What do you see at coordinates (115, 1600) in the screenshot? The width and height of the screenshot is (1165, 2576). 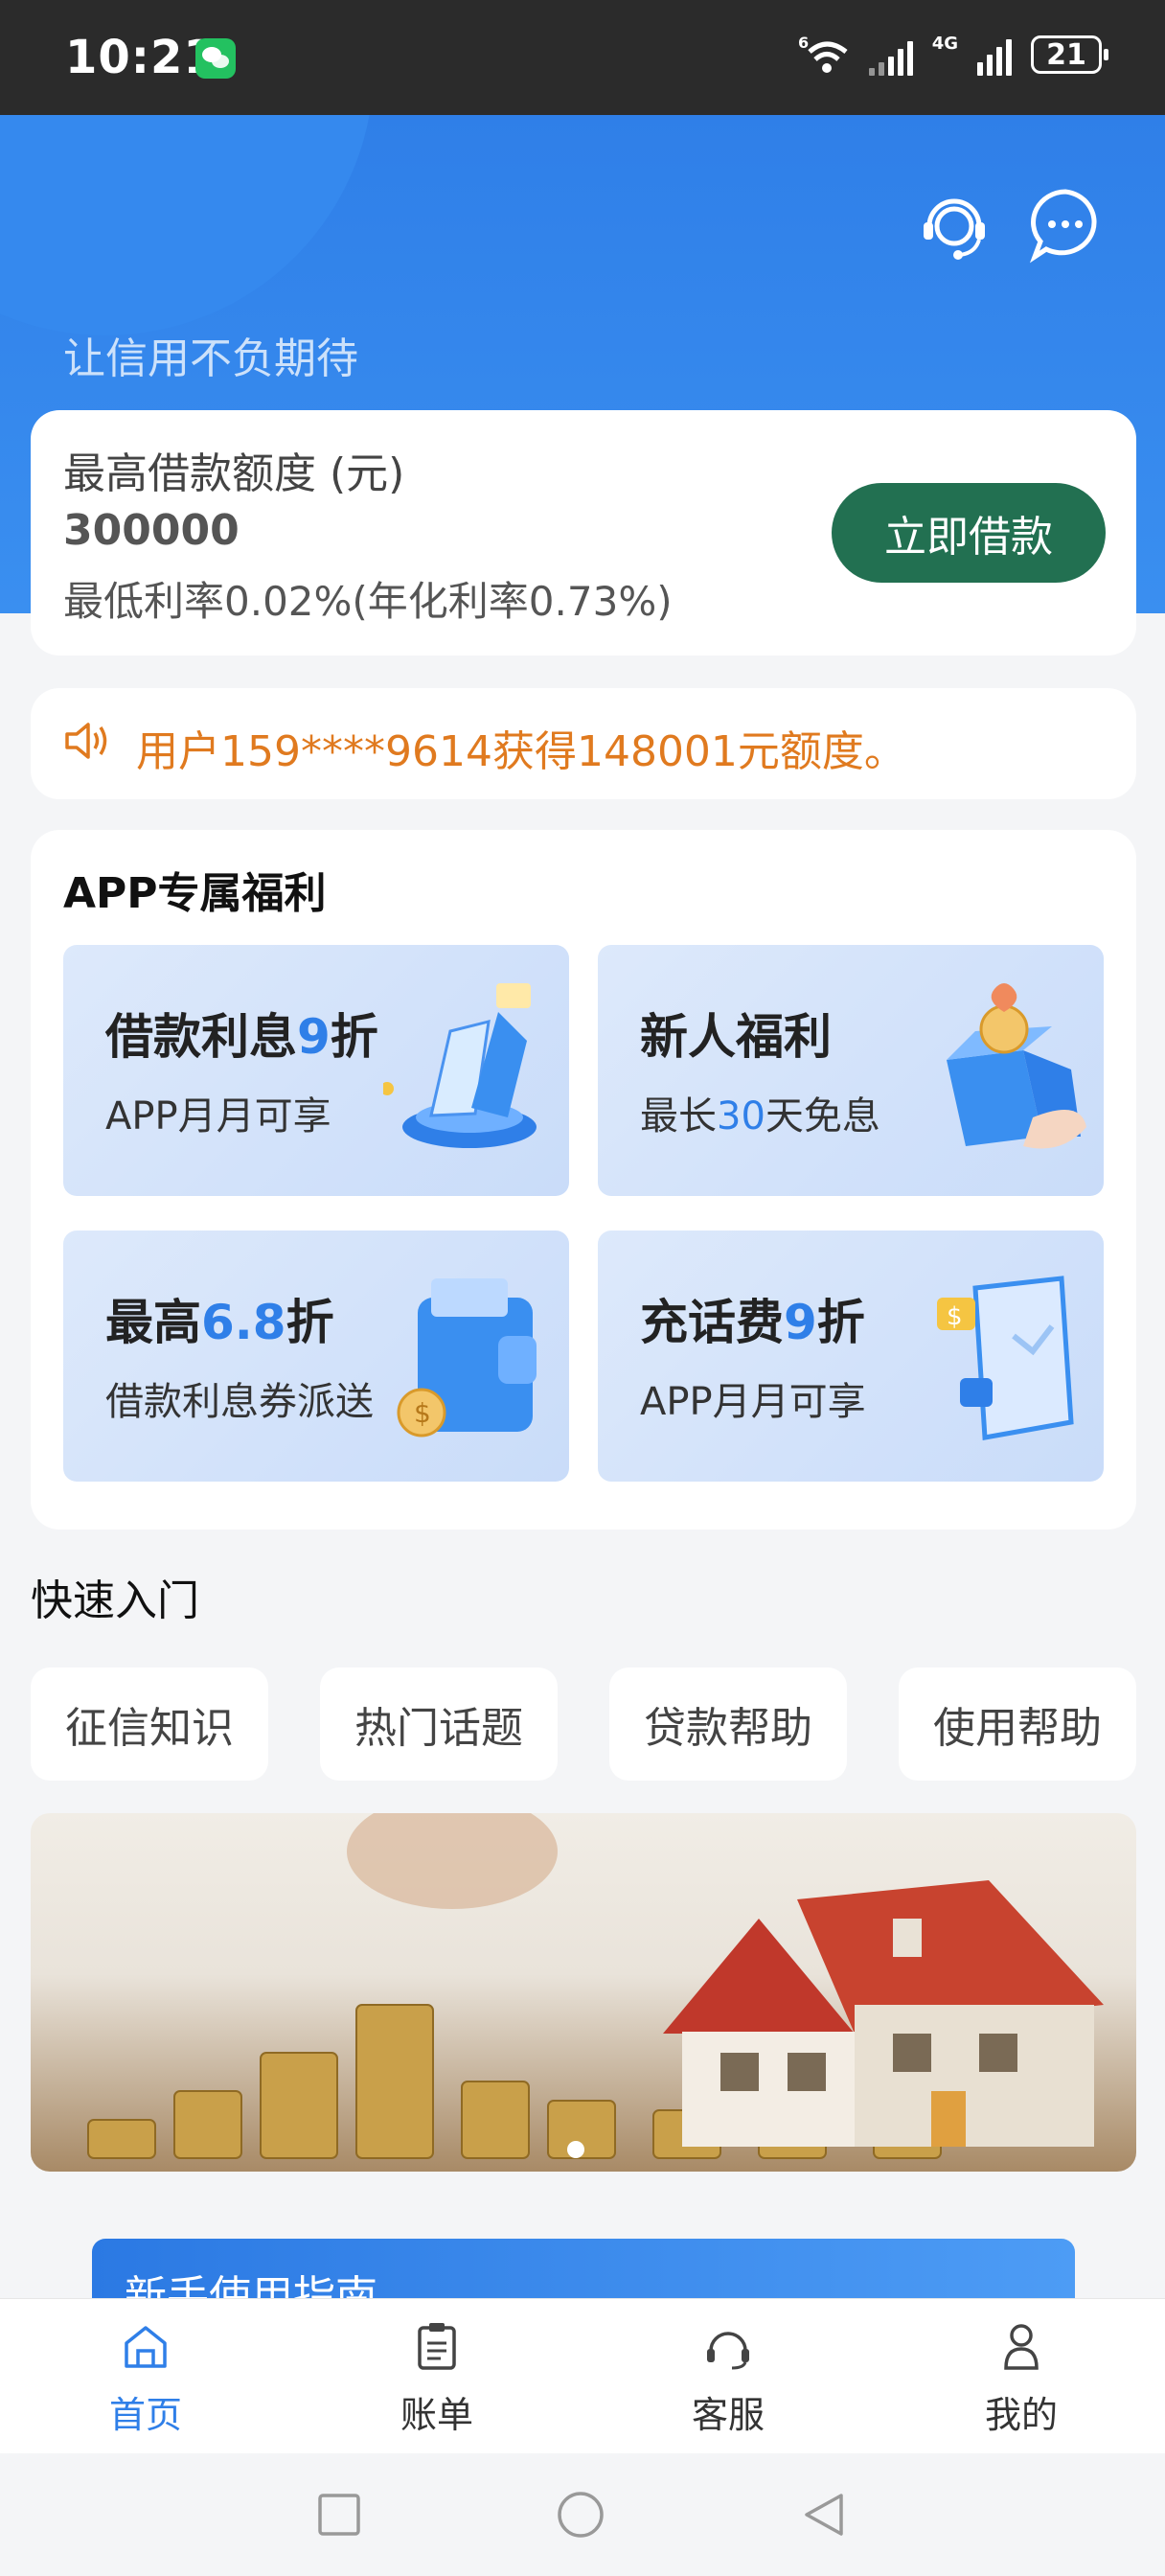 I see `quick-entry-title: 快速入门` at bounding box center [115, 1600].